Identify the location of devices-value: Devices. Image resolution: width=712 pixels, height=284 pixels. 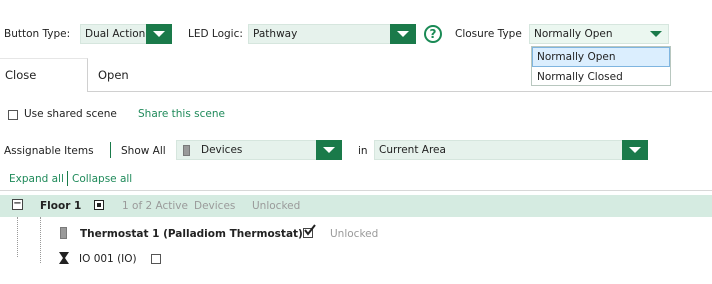
(222, 150).